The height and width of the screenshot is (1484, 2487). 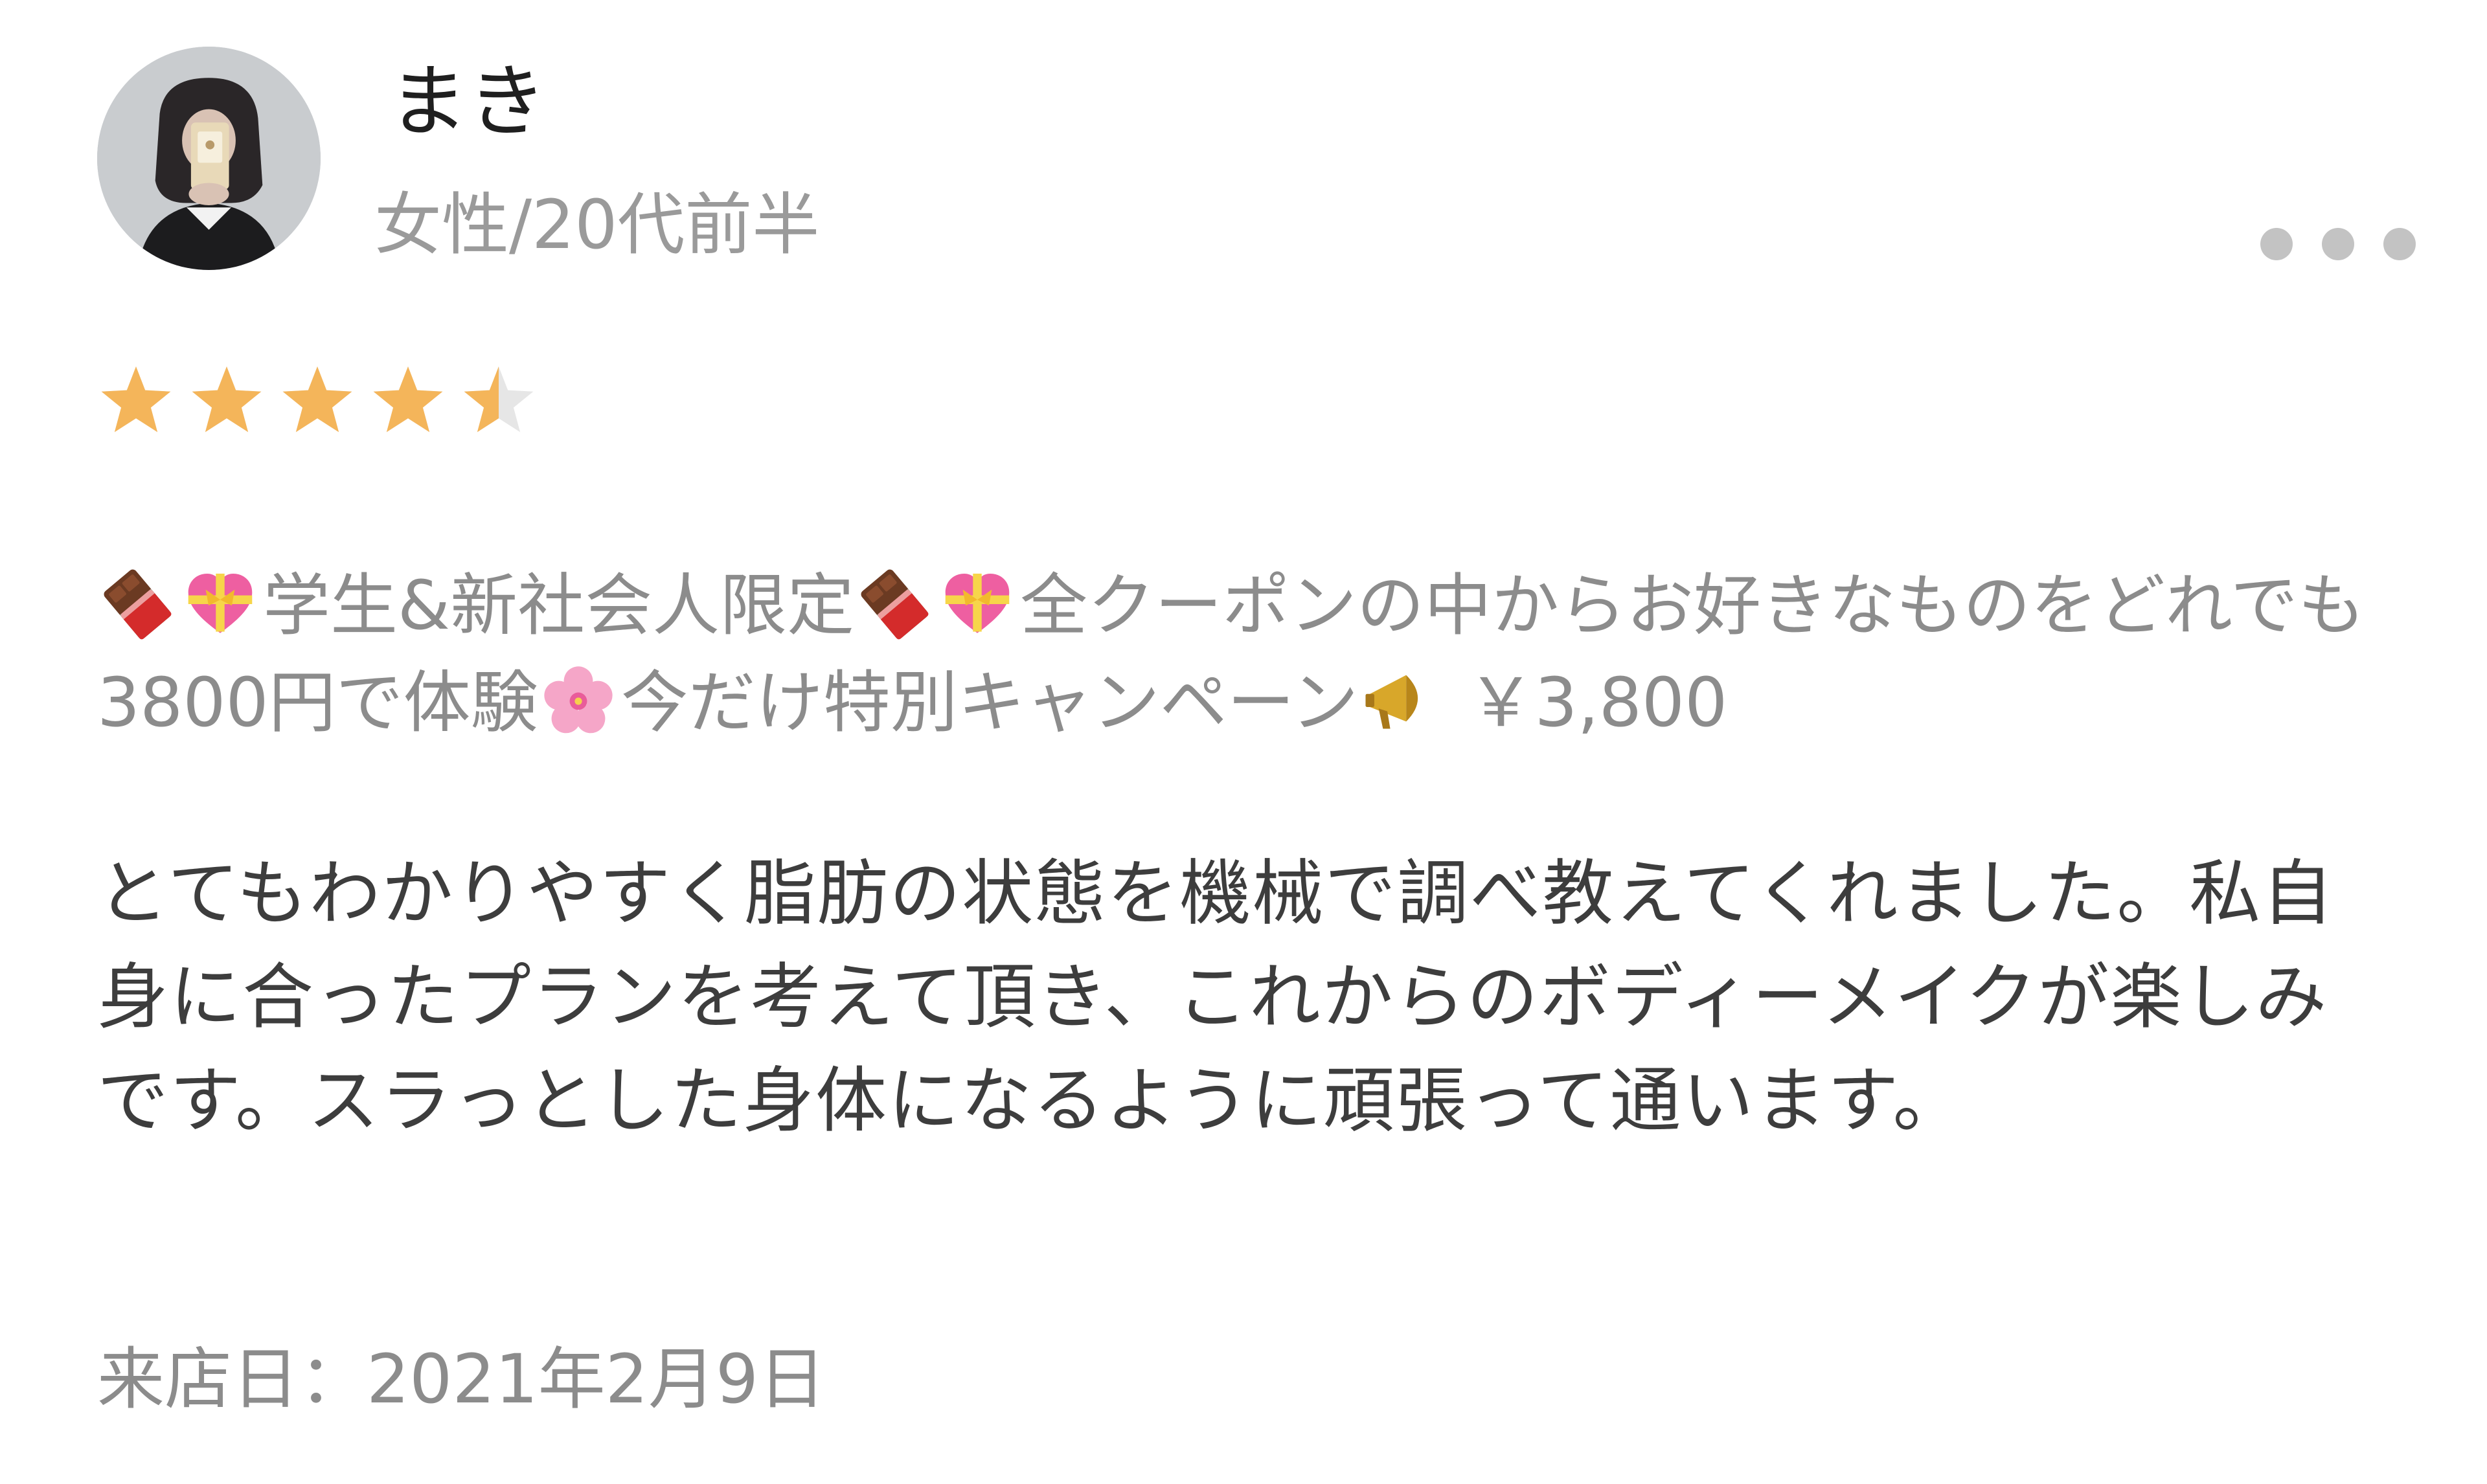 I want to click on megaphone-icon, so click(x=1399, y=701).